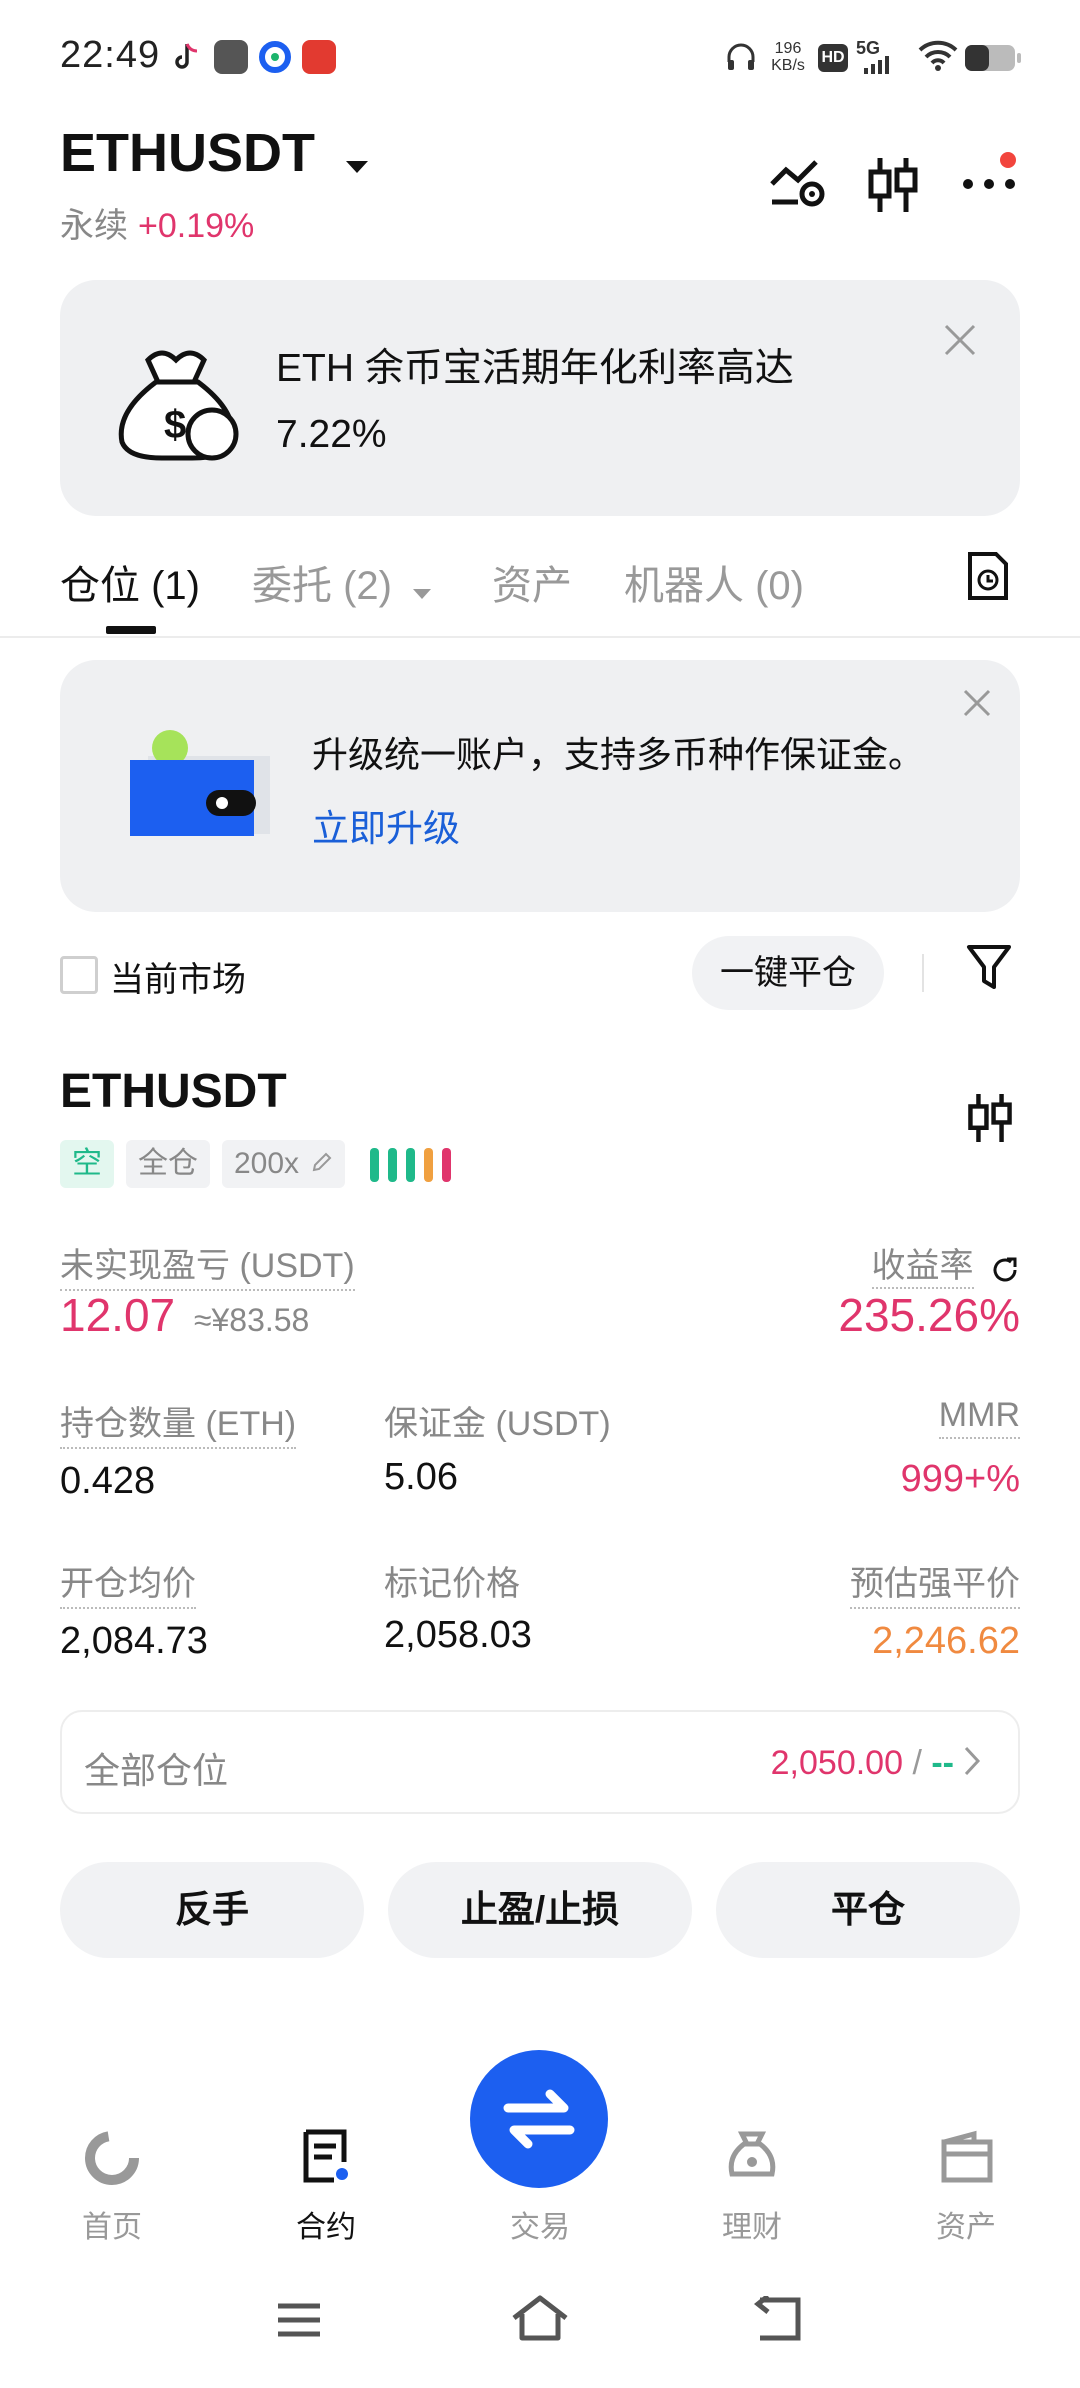 This screenshot has width=1080, height=2388. Describe the element at coordinates (134, 1641) in the screenshot. I see `entry-price-value: 2,084.73` at that location.